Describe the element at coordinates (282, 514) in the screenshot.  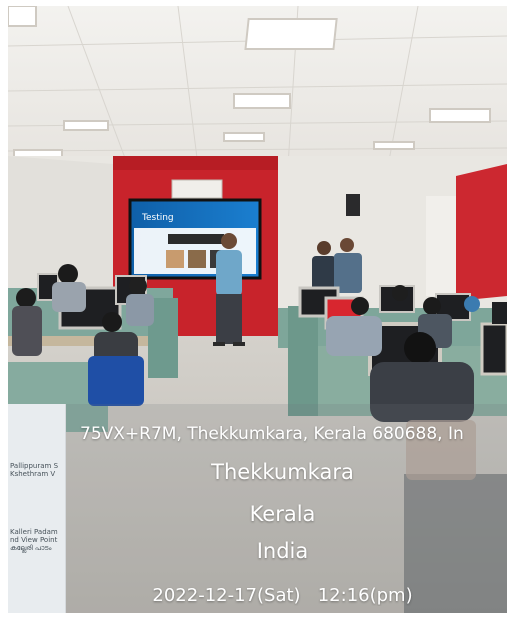
I see `geotag-state: Kerala` at that location.